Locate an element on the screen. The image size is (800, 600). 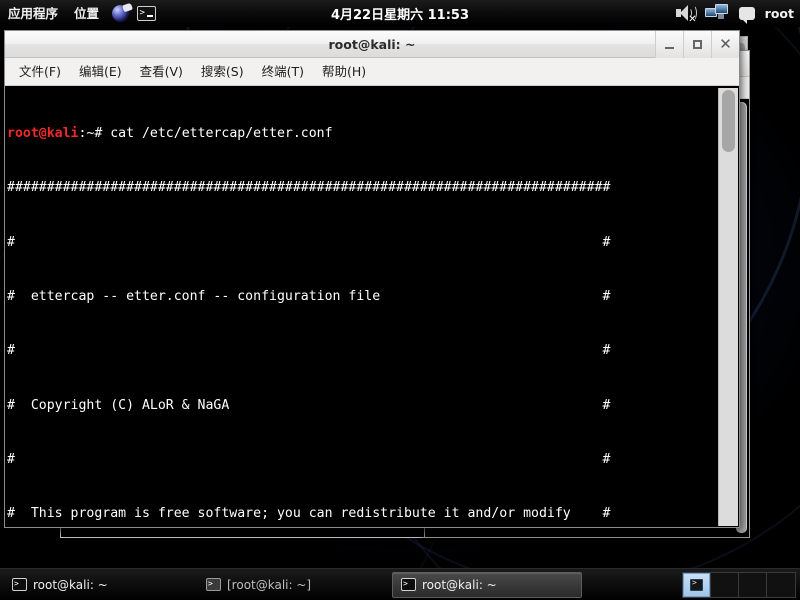
monitor-front is located at coordinates (721, 9).